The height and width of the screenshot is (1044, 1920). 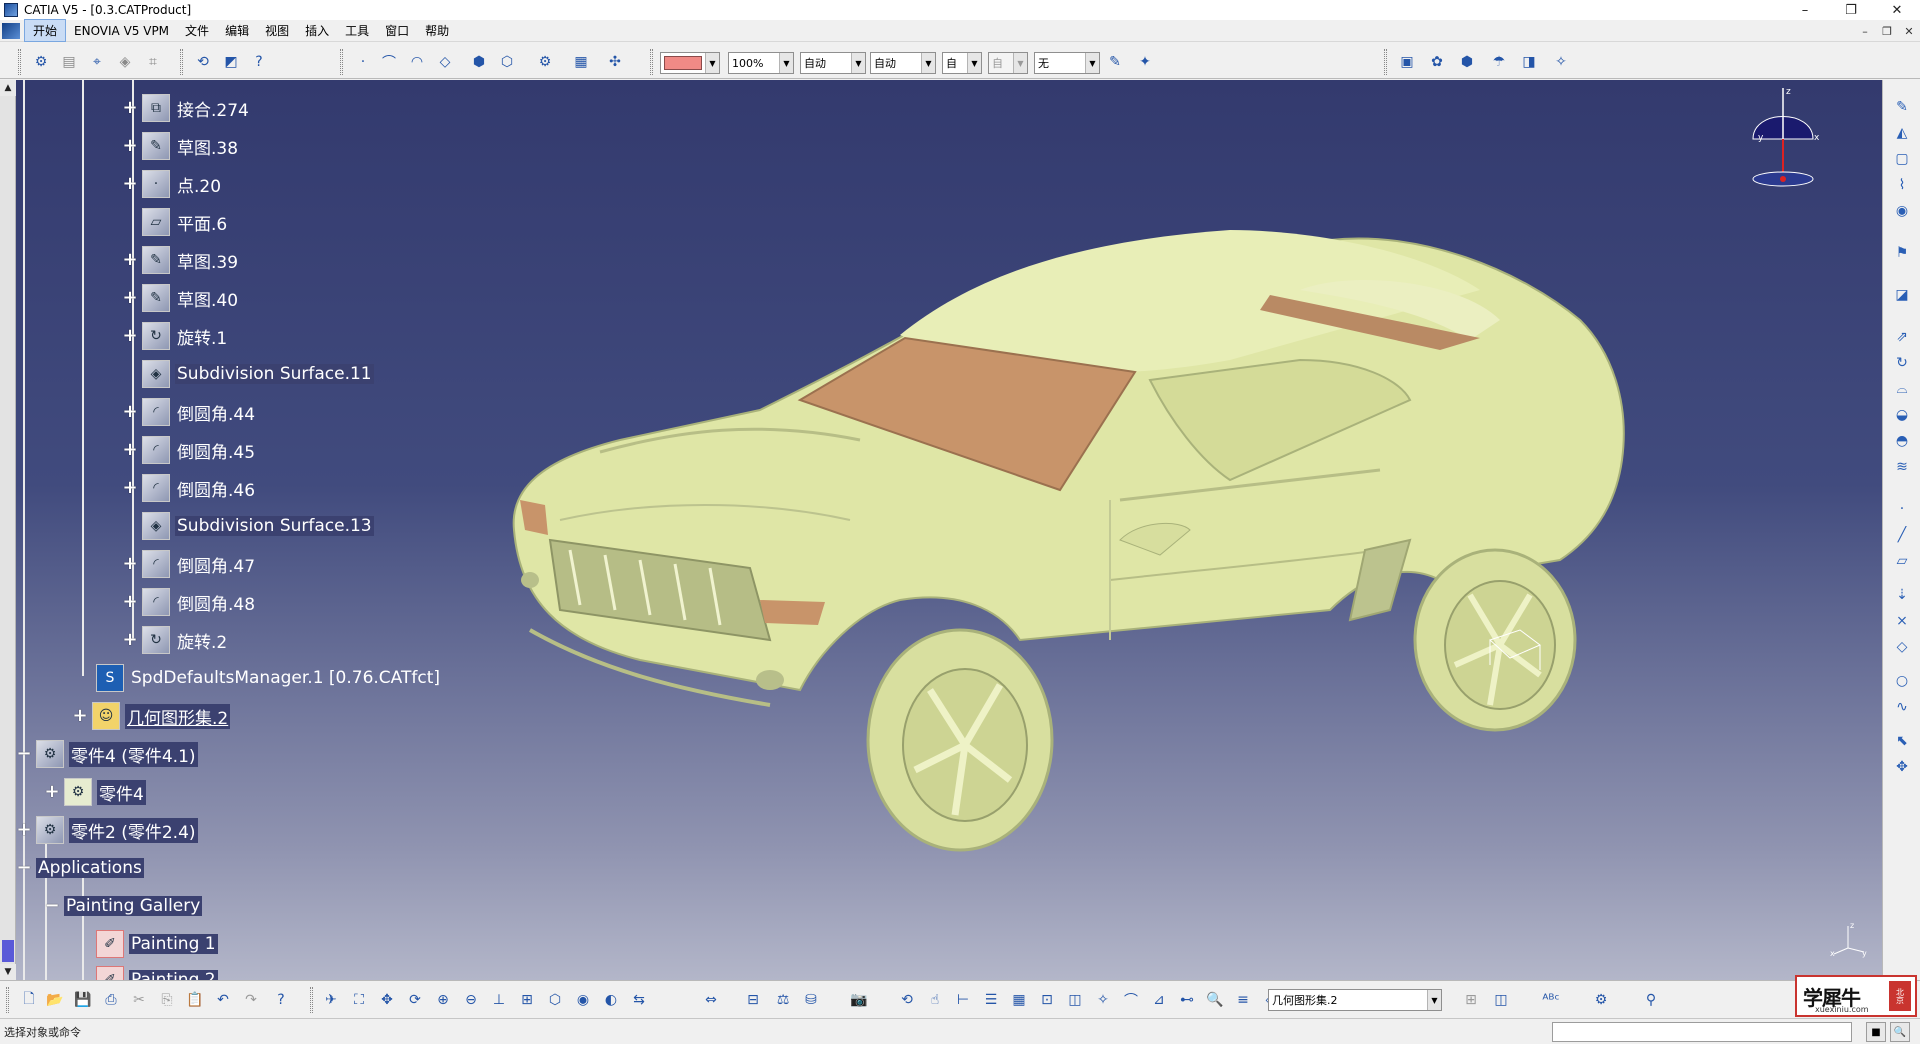 I want to click on plane-system-icon: ◫, so click(x=1075, y=1000).